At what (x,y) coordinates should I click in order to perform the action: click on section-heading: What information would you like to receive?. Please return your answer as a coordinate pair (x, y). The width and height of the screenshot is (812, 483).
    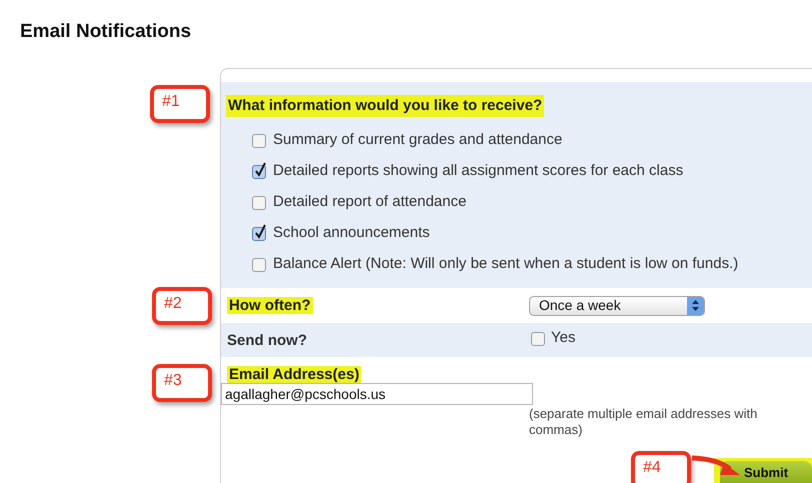
    Looking at the image, I should click on (385, 106).